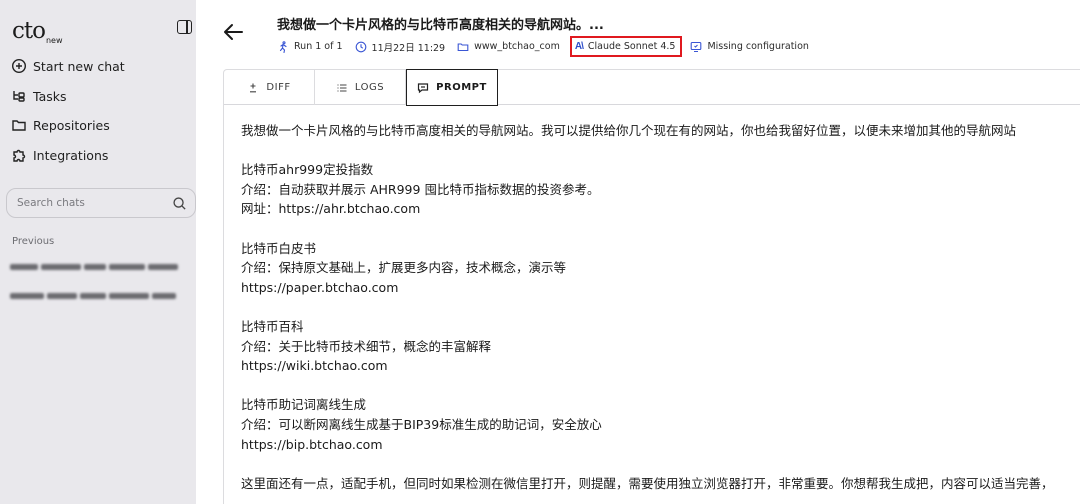  Describe the element at coordinates (37, 32) in the screenshot. I see `app-logo: ctonew` at that location.